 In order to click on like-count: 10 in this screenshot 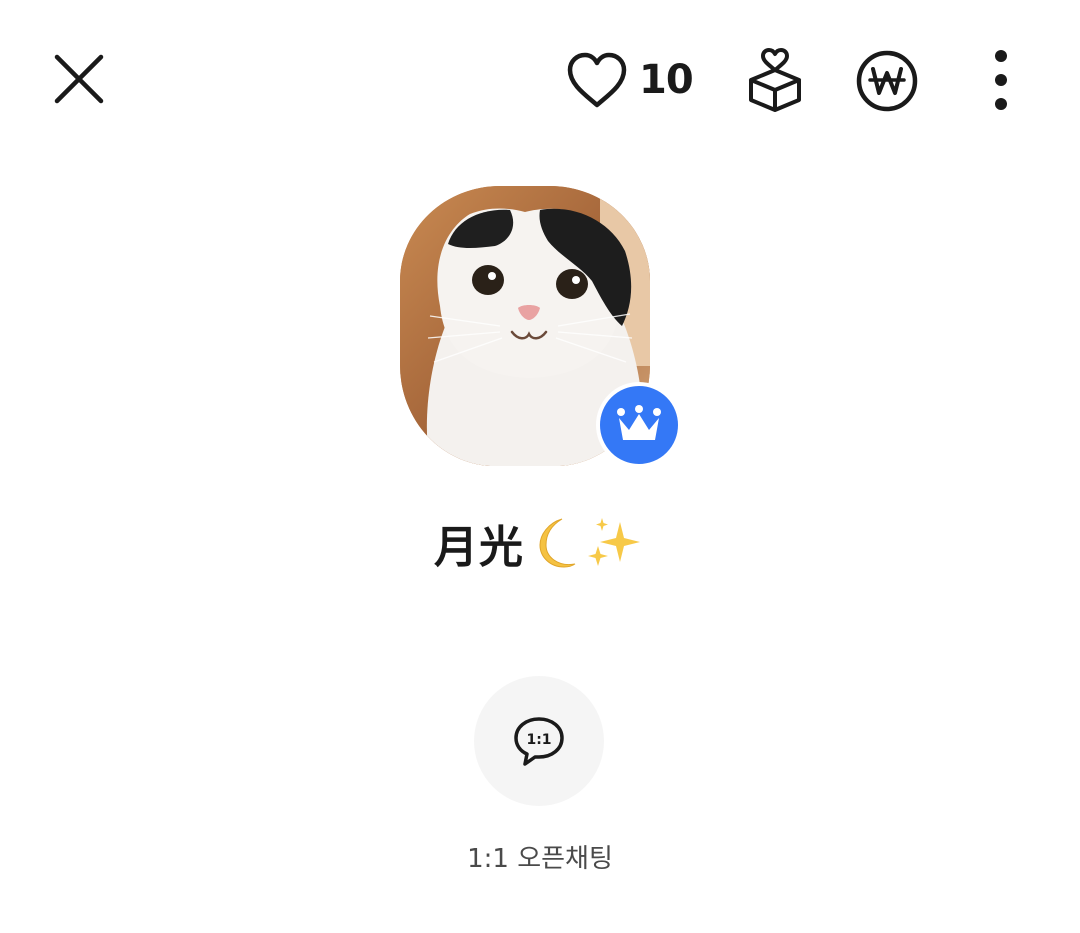, I will do `click(666, 80)`.